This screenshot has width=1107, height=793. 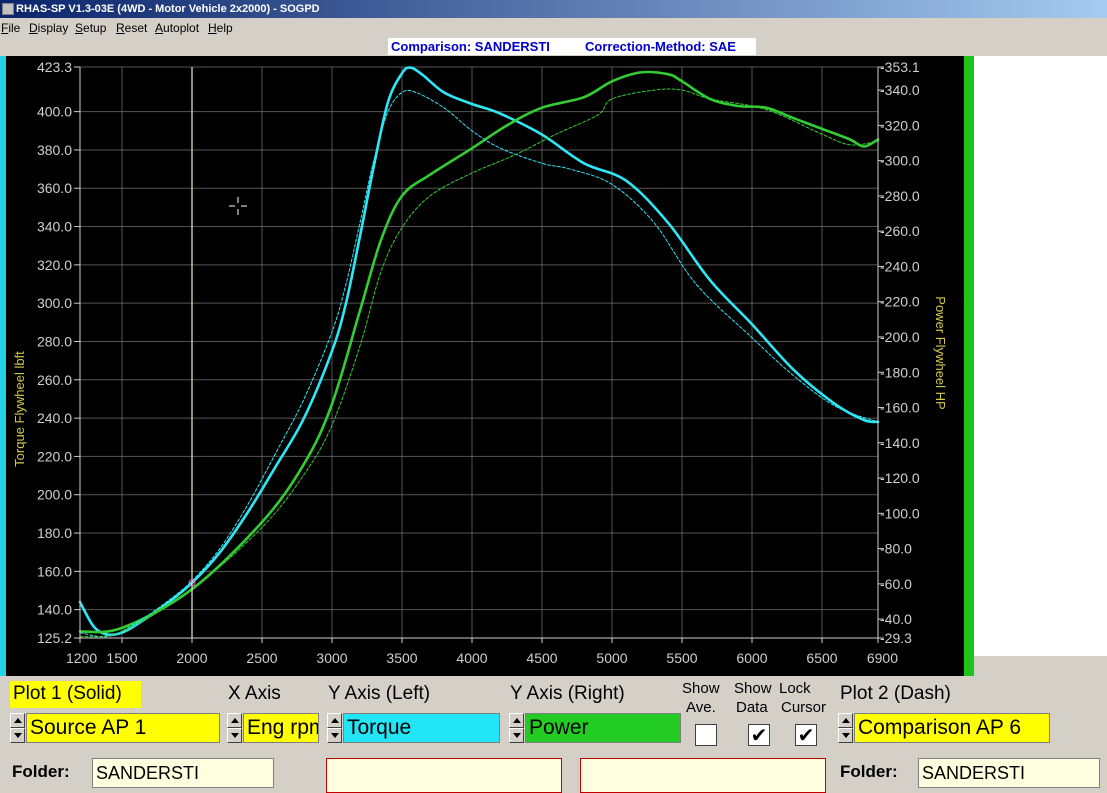 What do you see at coordinates (10, 28) in the screenshot?
I see `menu-file: File` at bounding box center [10, 28].